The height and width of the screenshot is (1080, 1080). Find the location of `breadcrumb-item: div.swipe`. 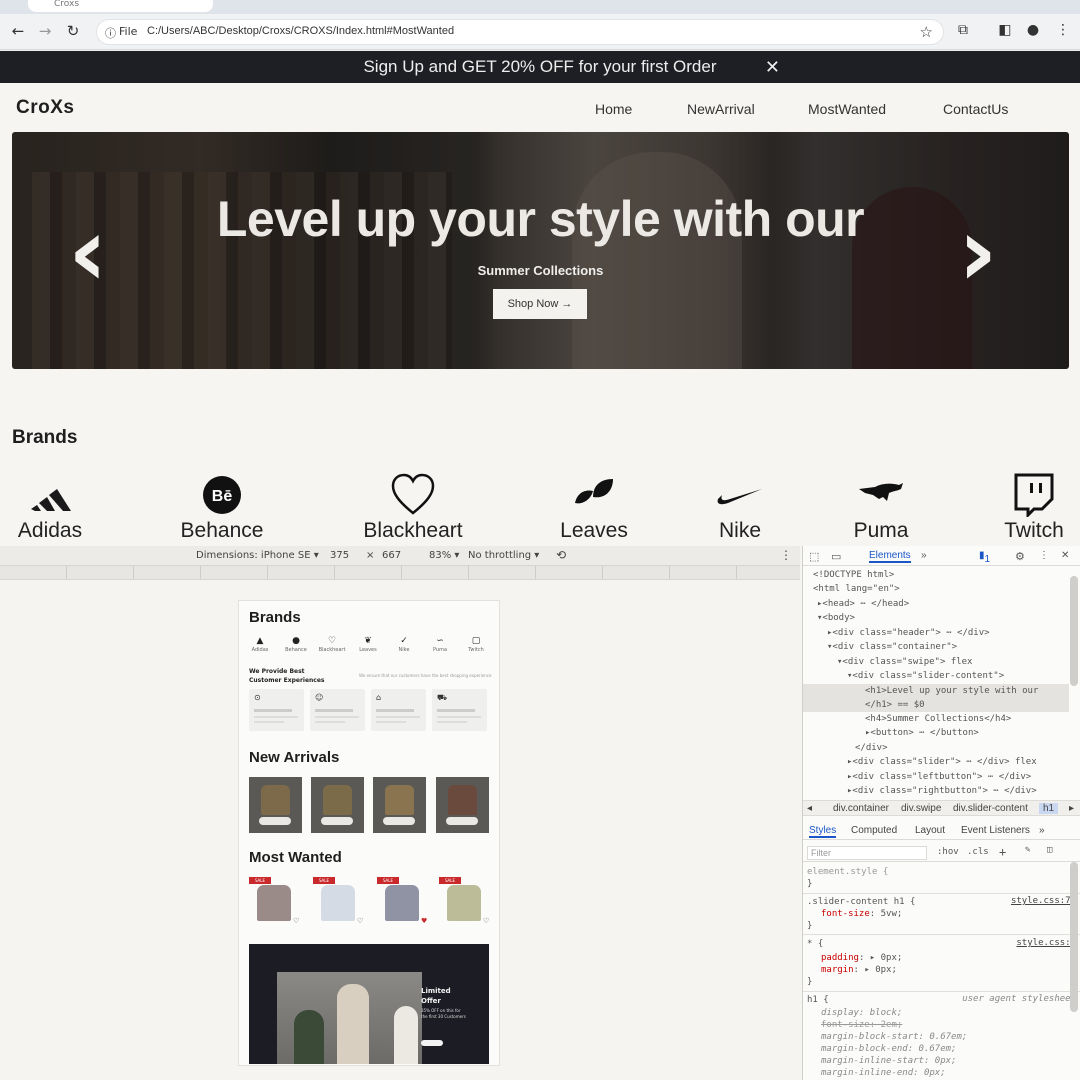

breadcrumb-item: div.swipe is located at coordinates (921, 808).